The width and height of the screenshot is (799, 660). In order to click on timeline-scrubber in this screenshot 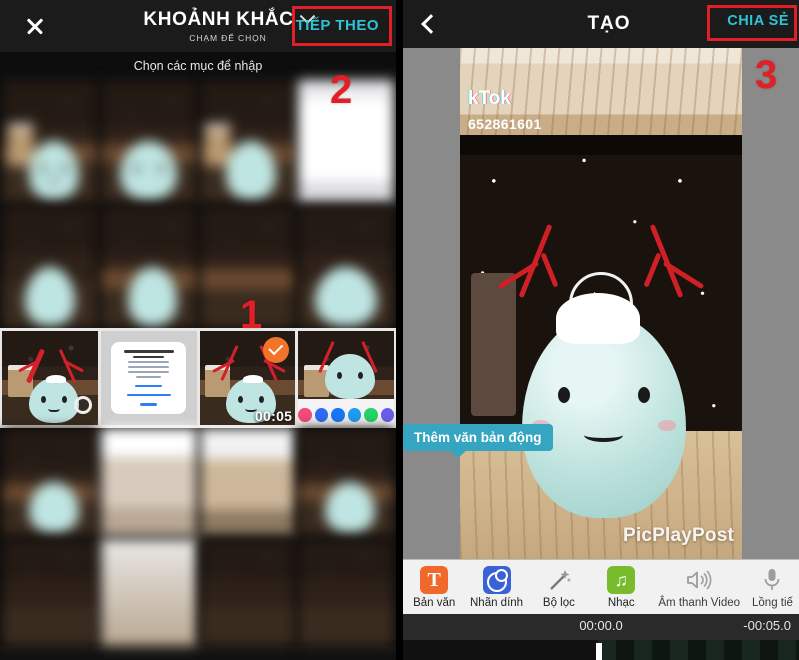, I will do `click(601, 650)`.